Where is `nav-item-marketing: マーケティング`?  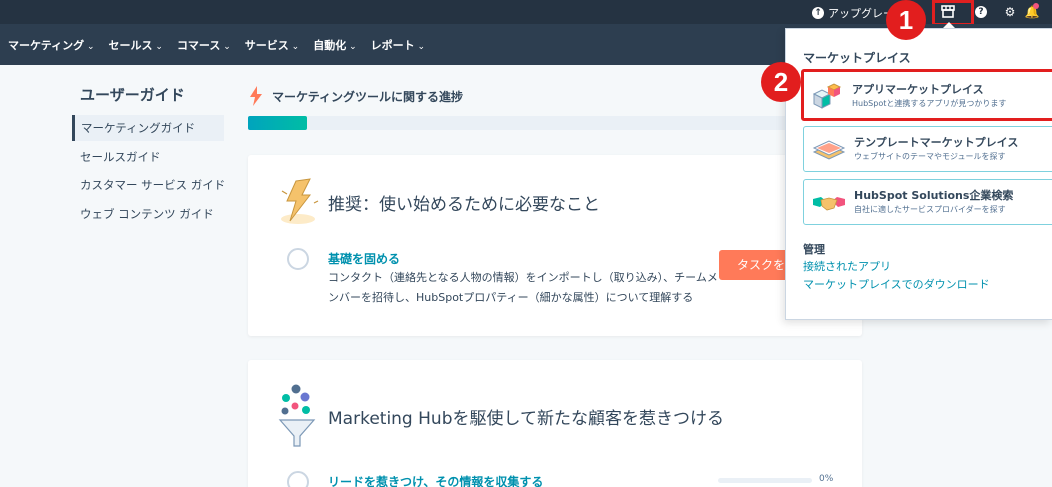 nav-item-marketing: マーケティング is located at coordinates (51, 45).